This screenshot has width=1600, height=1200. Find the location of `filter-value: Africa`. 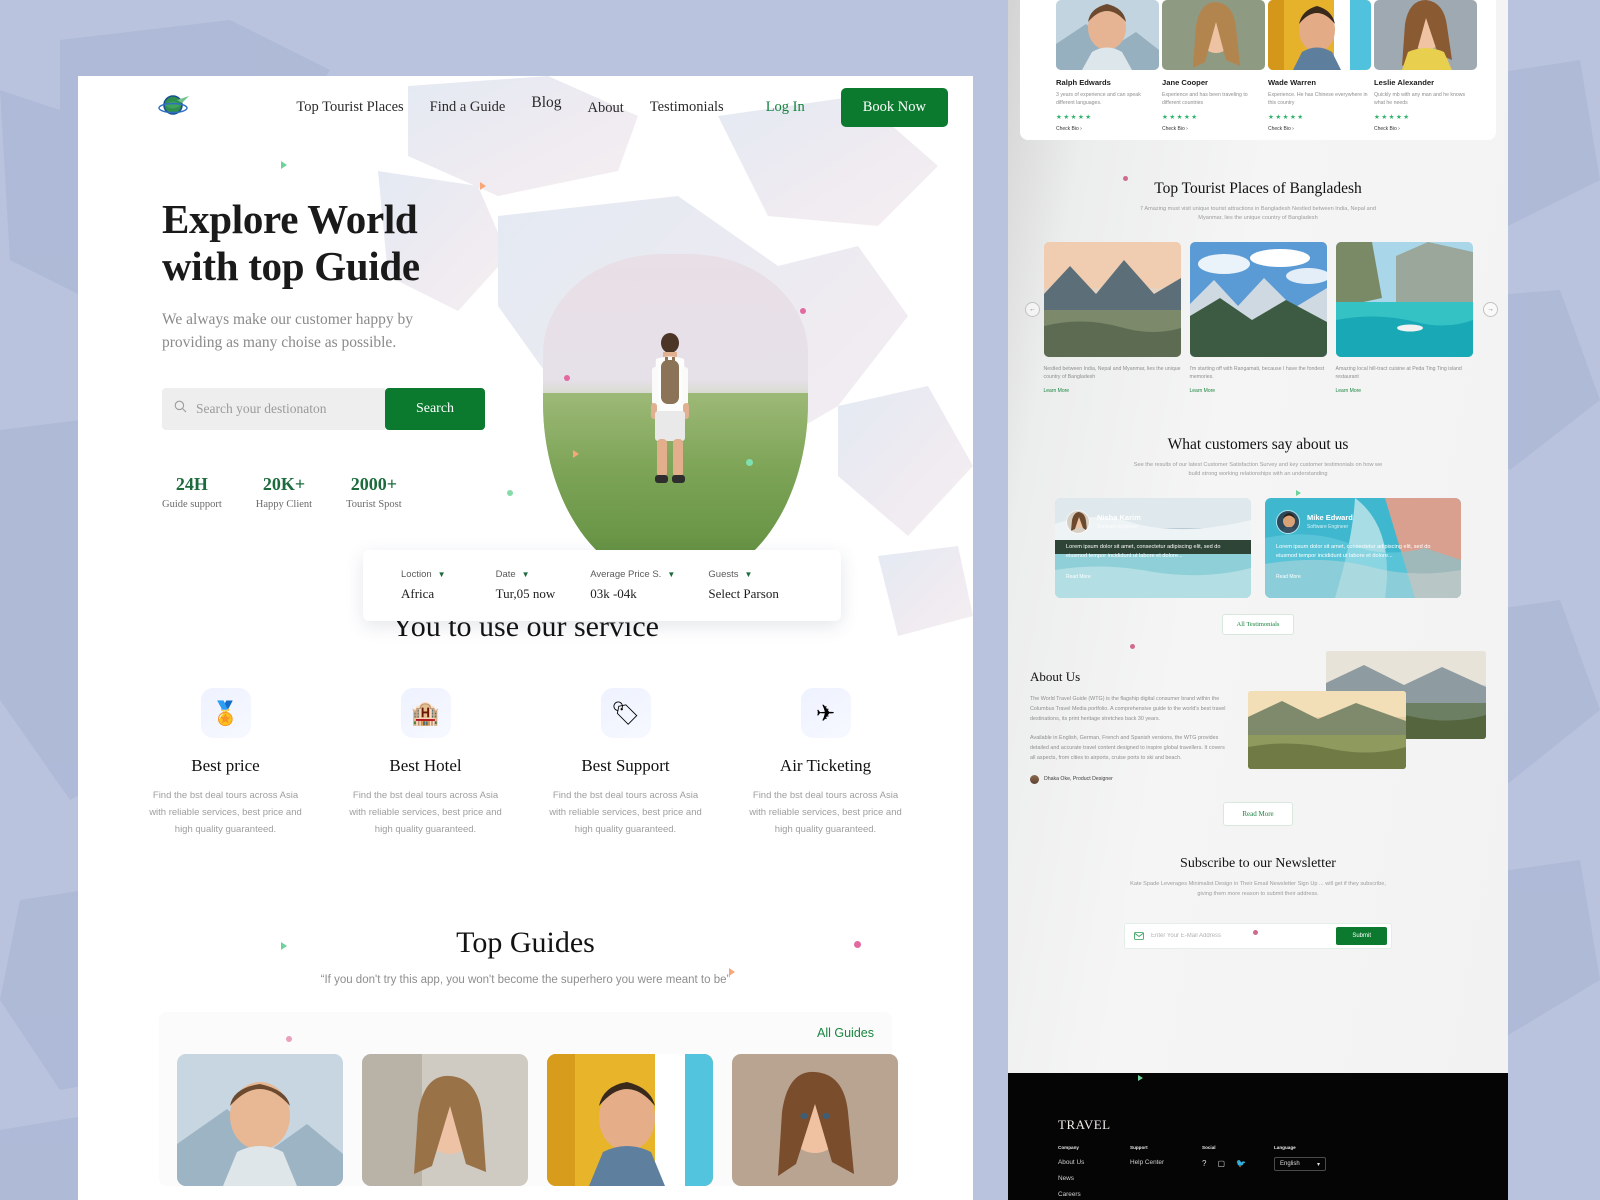

filter-value: Africa is located at coordinates (418, 593).